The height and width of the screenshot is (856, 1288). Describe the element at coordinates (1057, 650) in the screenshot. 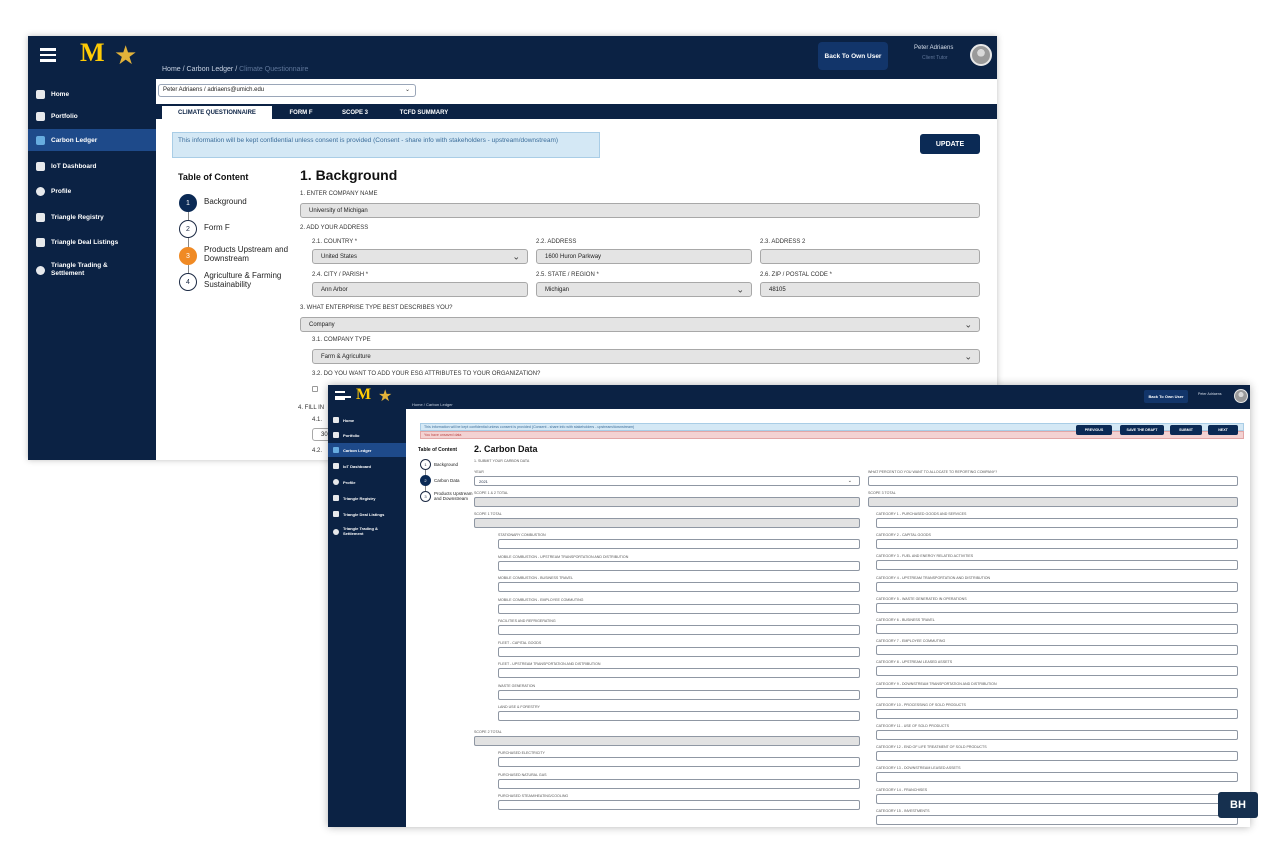

I see `scope3-category-7-input` at that location.